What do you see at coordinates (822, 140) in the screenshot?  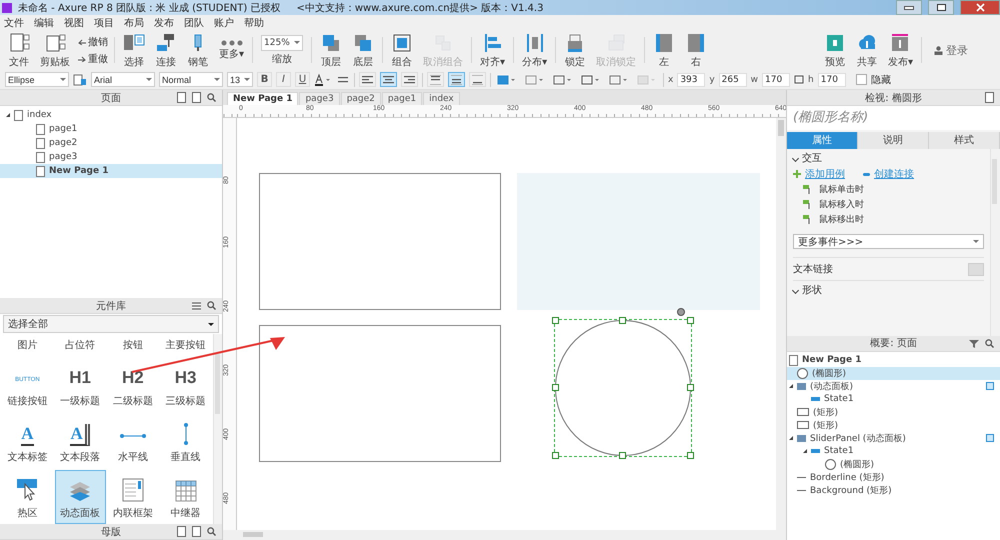 I see `inspector-tab: 属性` at bounding box center [822, 140].